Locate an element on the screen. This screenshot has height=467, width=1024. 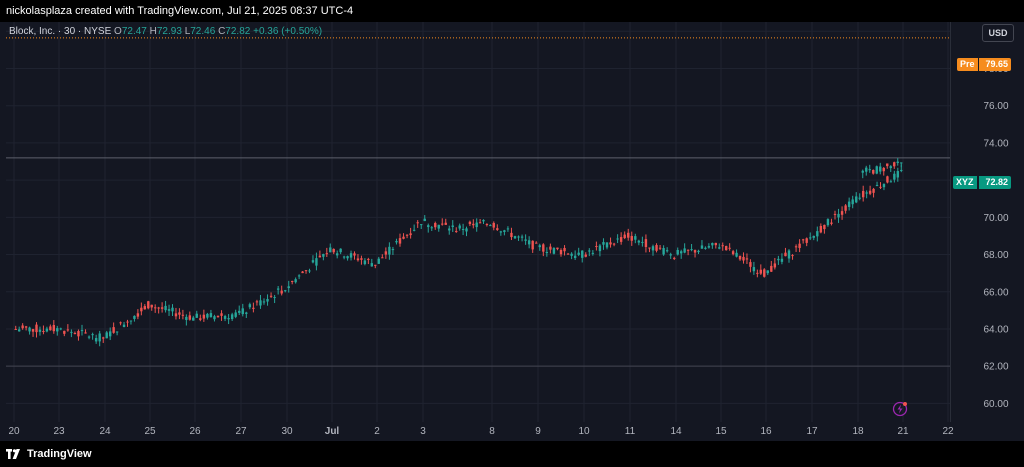
date-tick-label: 20 is located at coordinates (14, 431).